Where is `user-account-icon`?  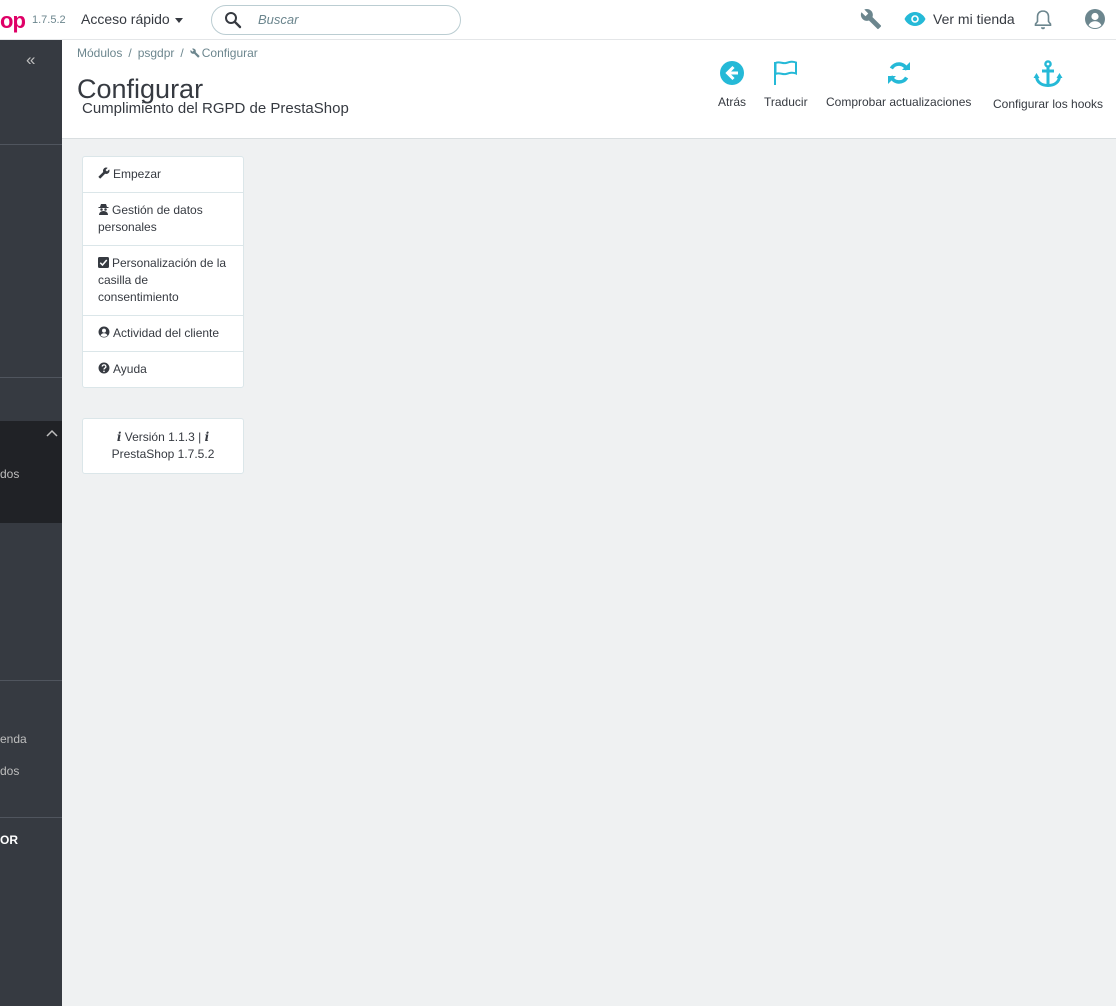
user-account-icon is located at coordinates (1095, 19).